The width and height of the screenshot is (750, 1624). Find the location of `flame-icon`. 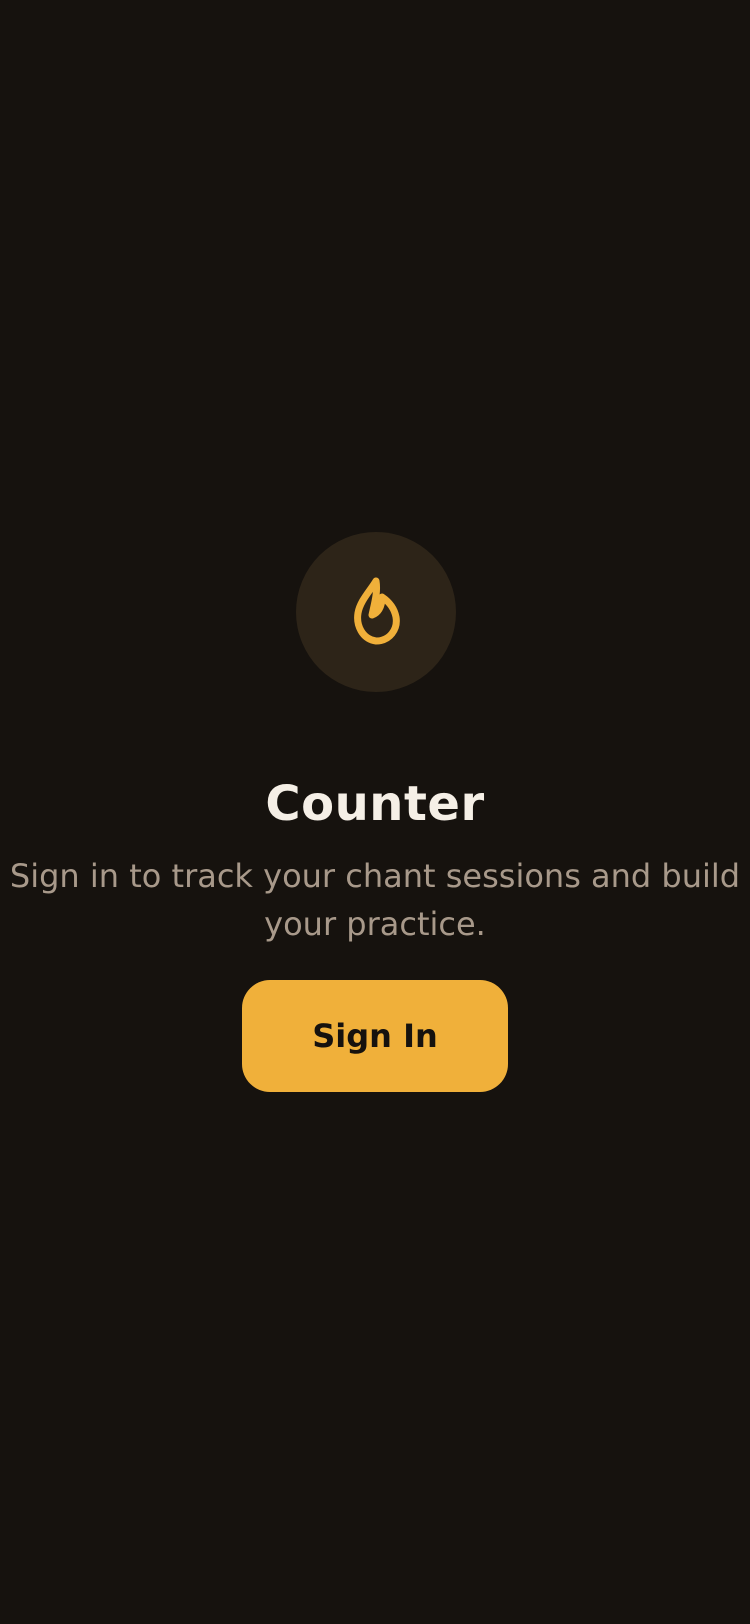

flame-icon is located at coordinates (377, 611).